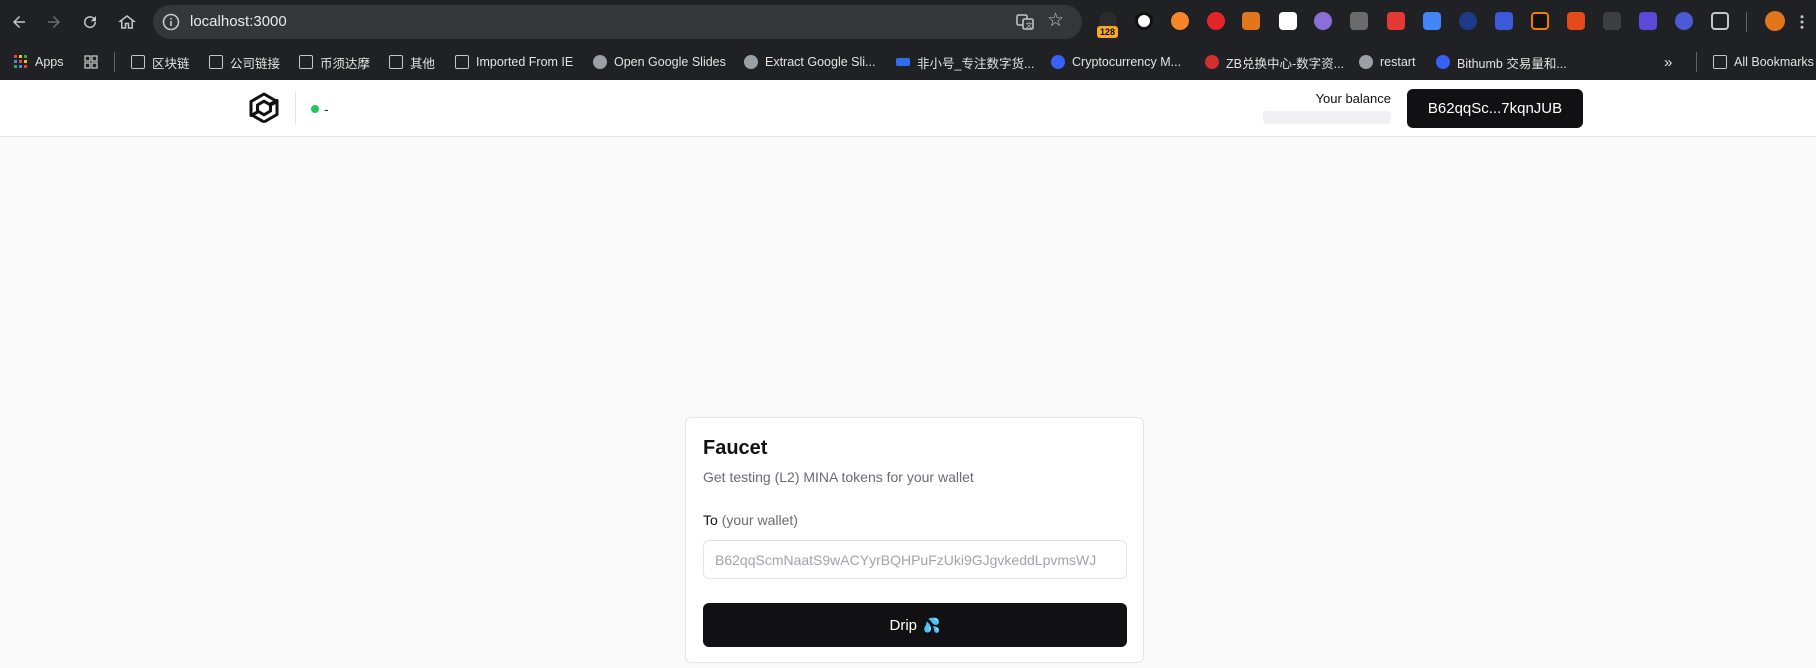 This screenshot has width=1816, height=668. I want to click on google-translate-ext-icon, so click(1432, 21).